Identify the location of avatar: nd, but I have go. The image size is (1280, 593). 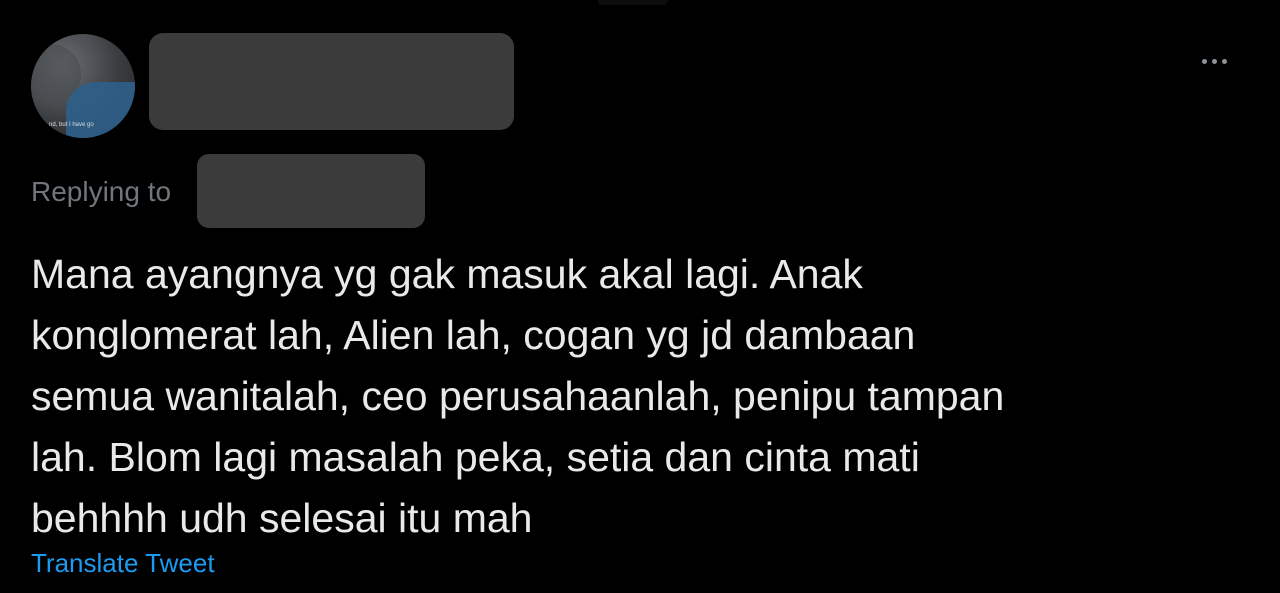
(83, 86).